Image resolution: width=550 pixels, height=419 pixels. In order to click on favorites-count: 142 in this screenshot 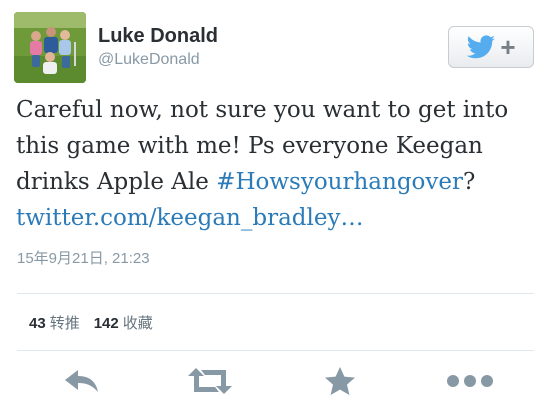, I will do `click(106, 323)`.